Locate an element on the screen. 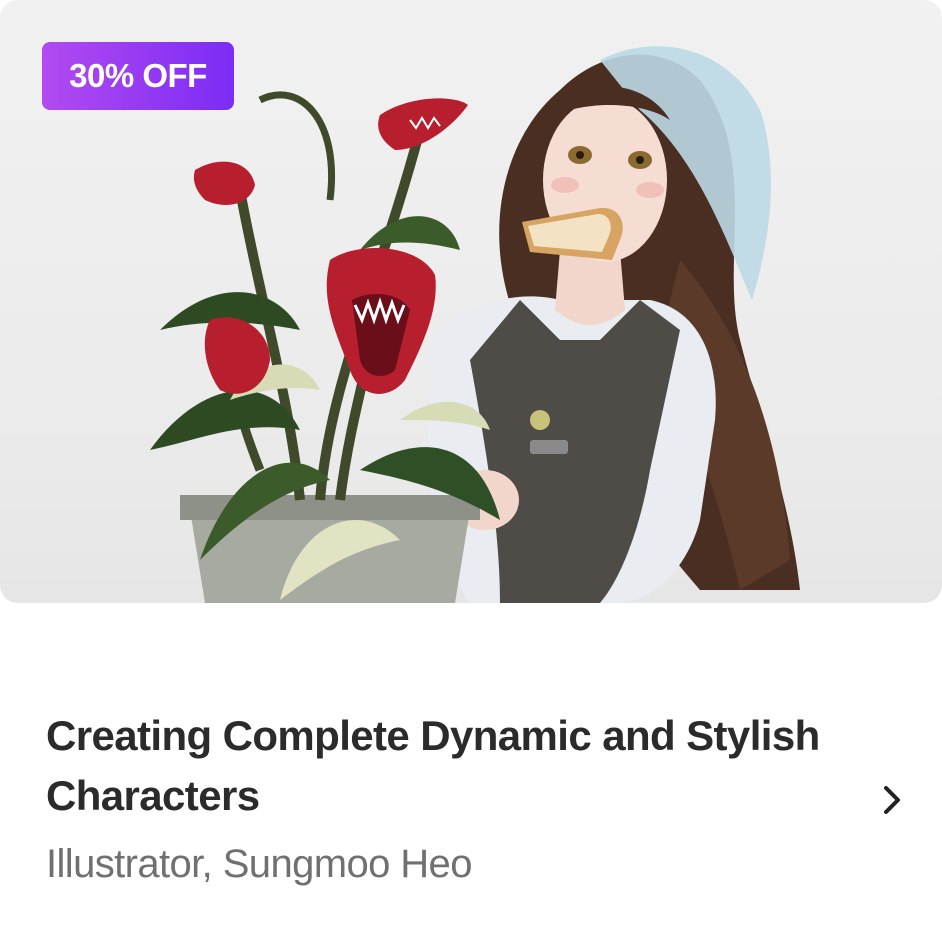 The image size is (942, 936). discount-badge: 30% OFF is located at coordinates (138, 76).